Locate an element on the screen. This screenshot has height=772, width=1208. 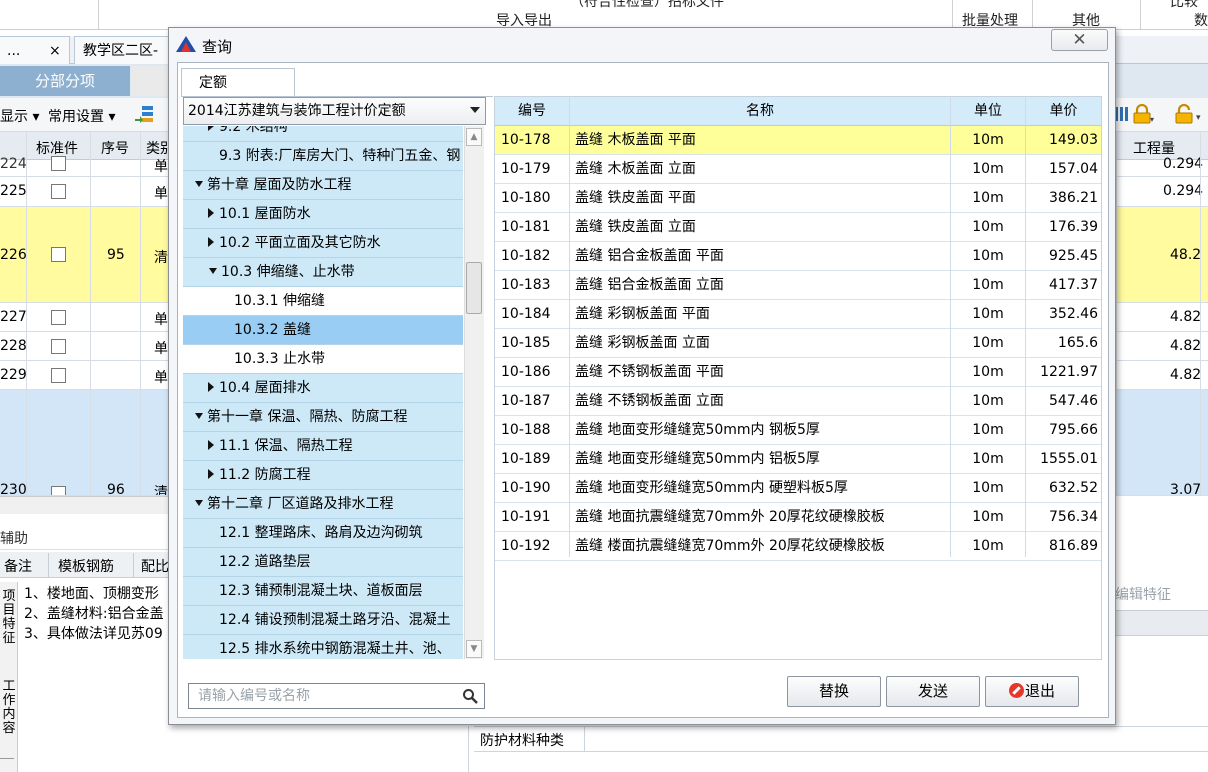
tree-scrollbar is located at coordinates (474, 392).